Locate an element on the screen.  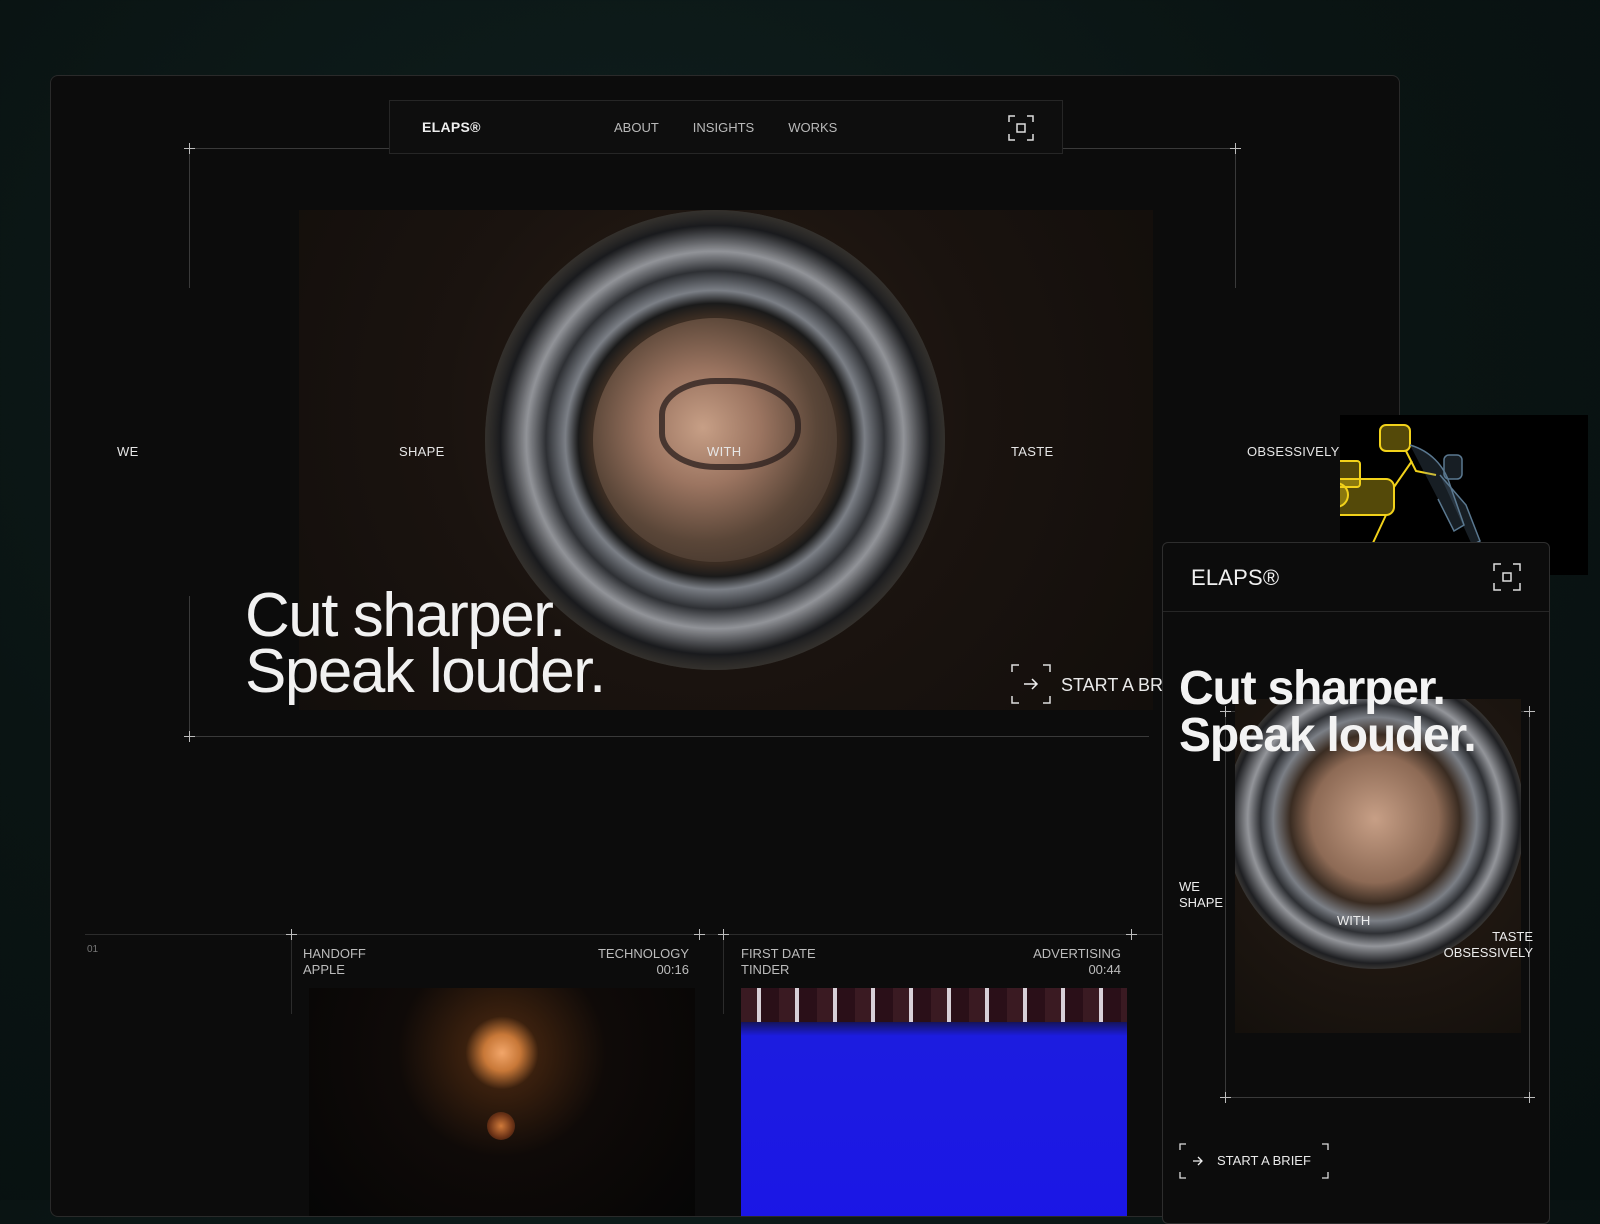
works-index: 01 is located at coordinates (93, 949).